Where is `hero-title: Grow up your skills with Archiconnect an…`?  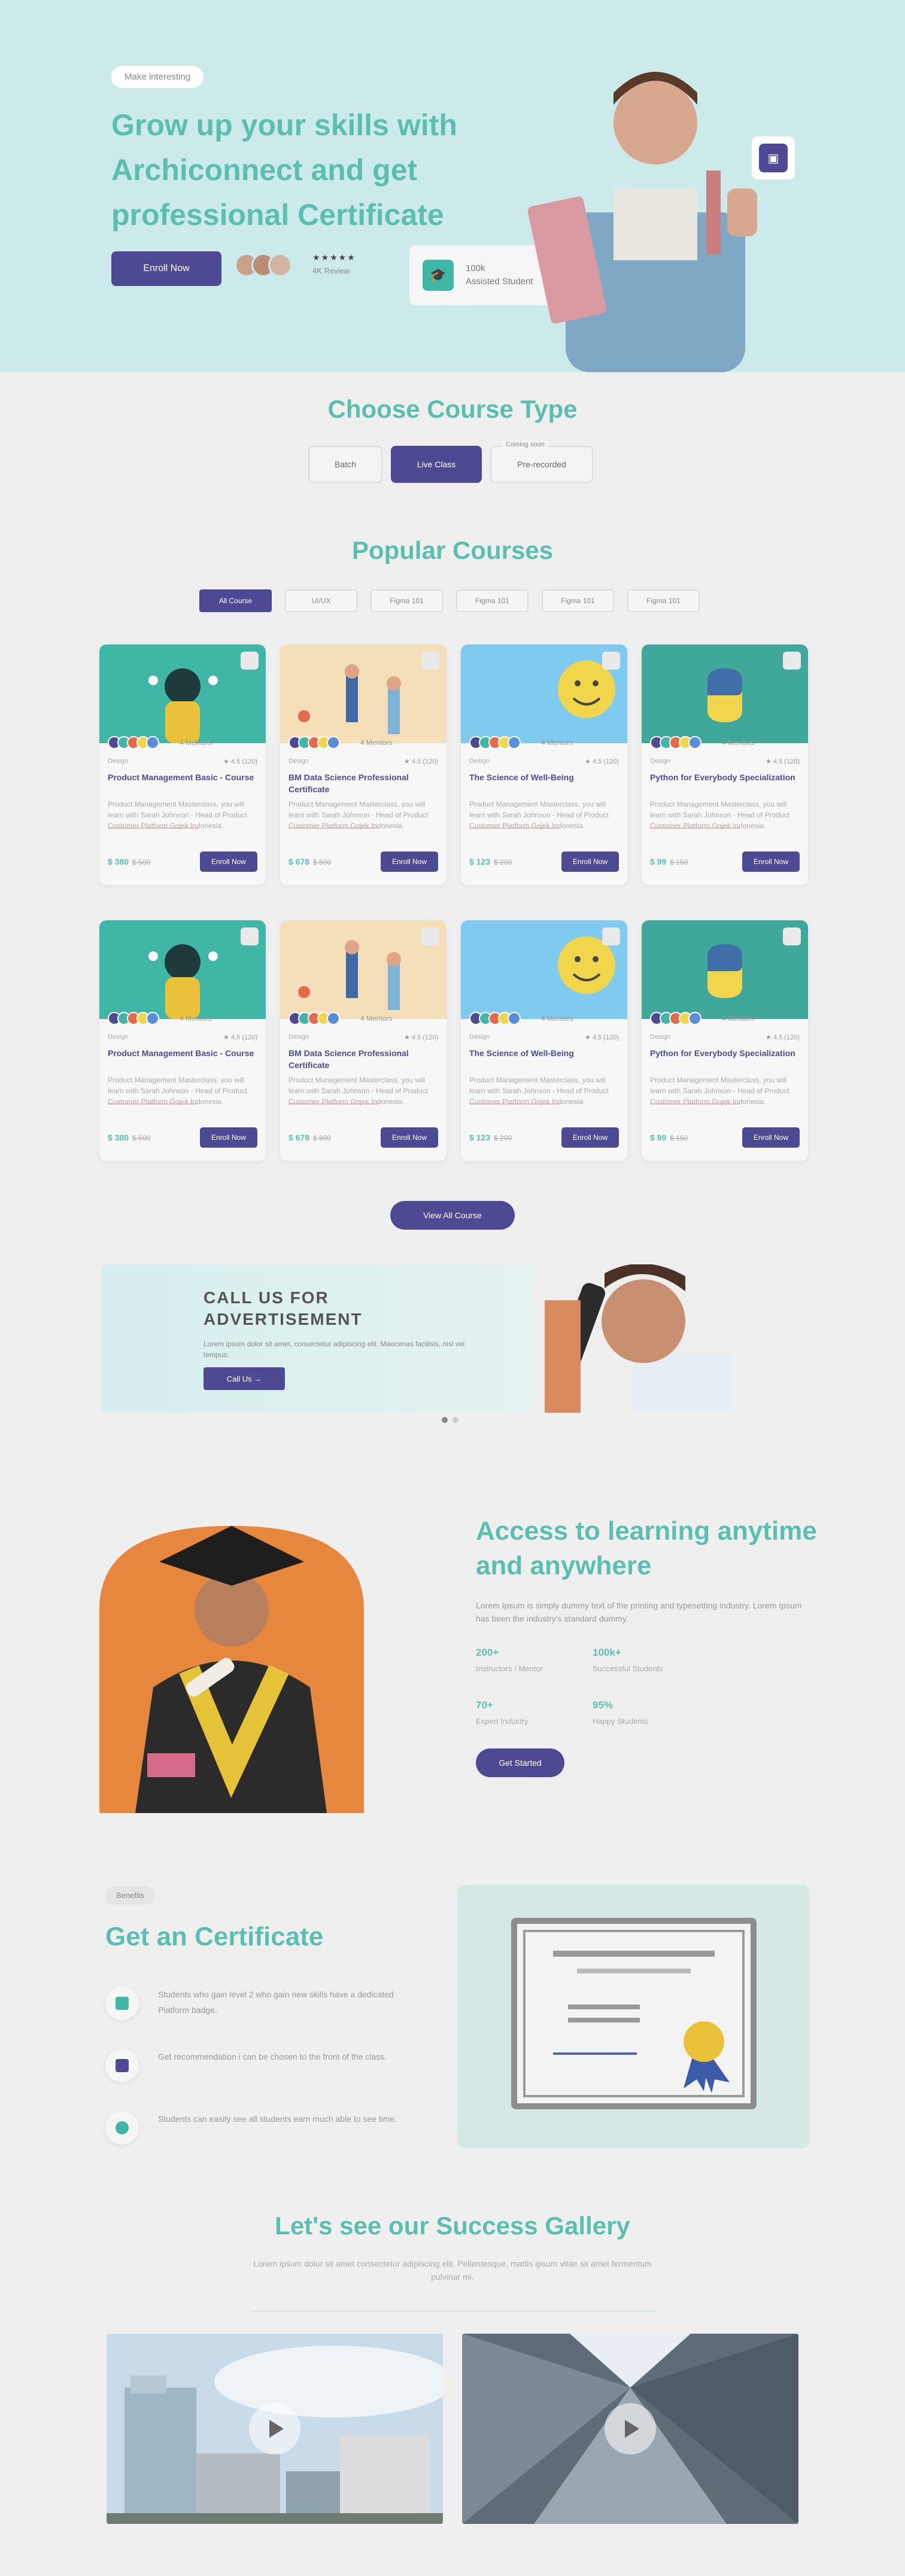
hero-title: Grow up your skills with Archiconnect an… is located at coordinates (284, 170).